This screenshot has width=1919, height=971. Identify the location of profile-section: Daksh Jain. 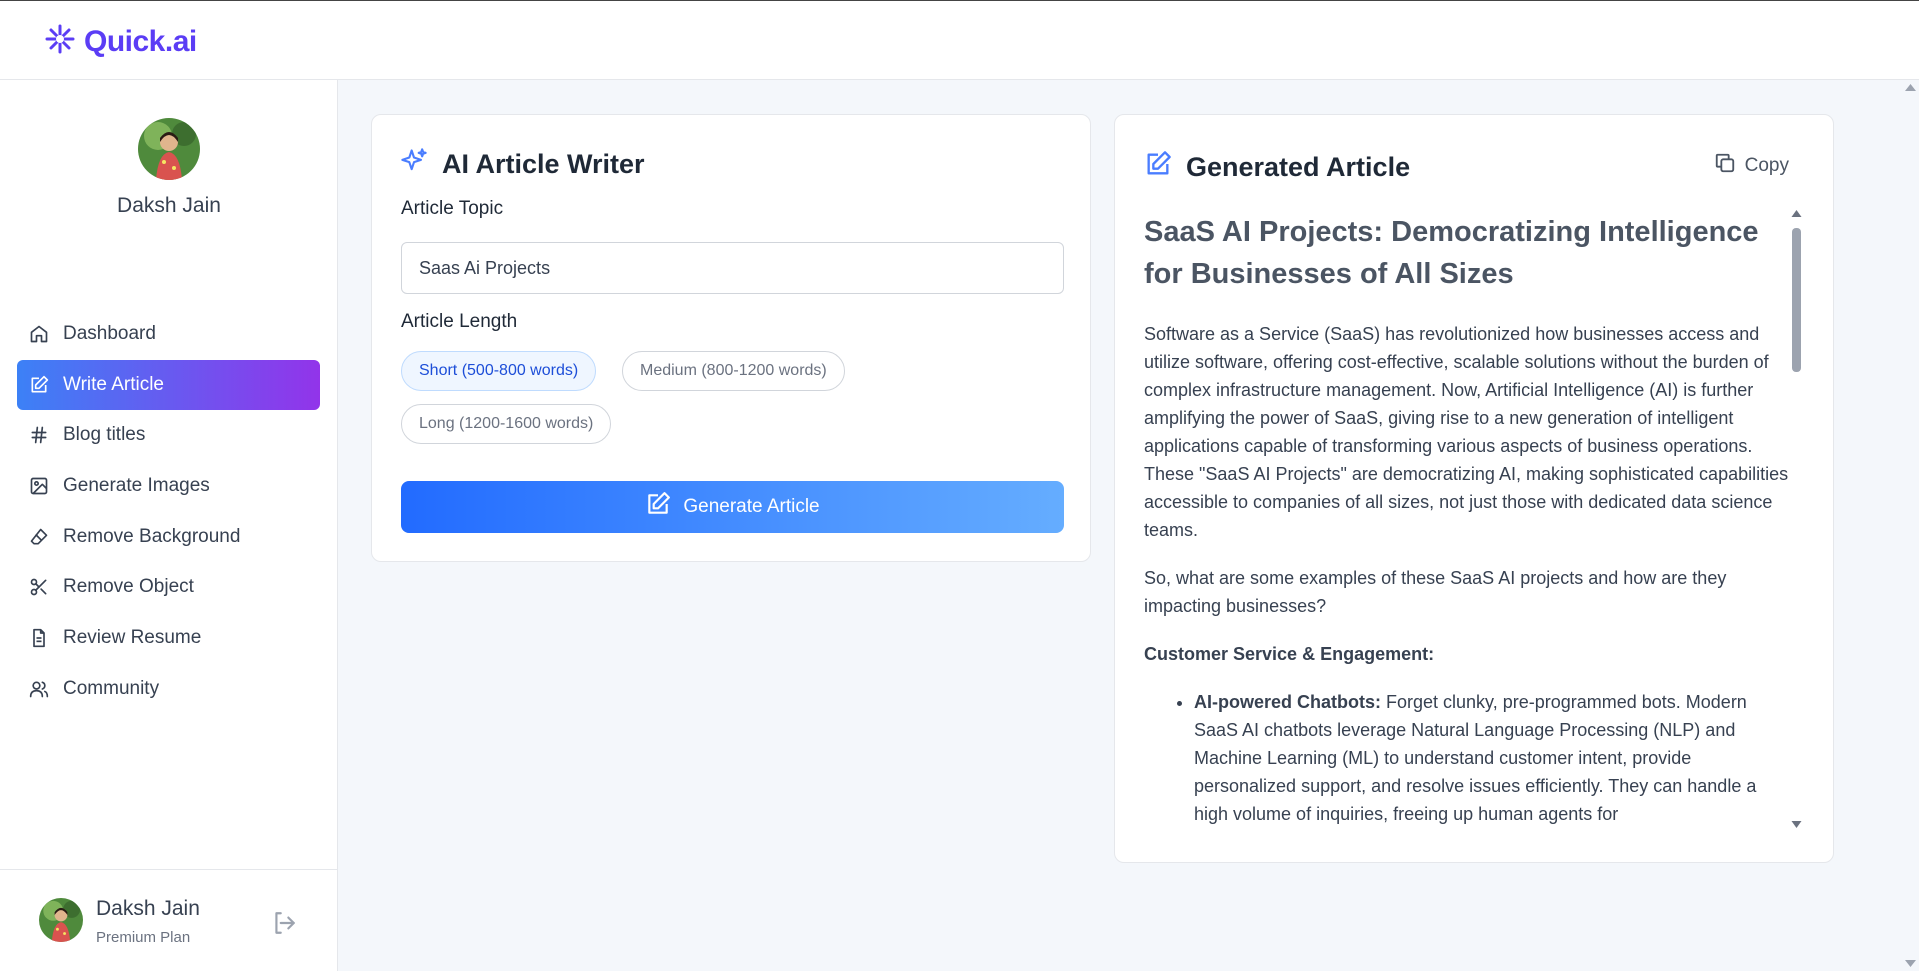
(169, 168).